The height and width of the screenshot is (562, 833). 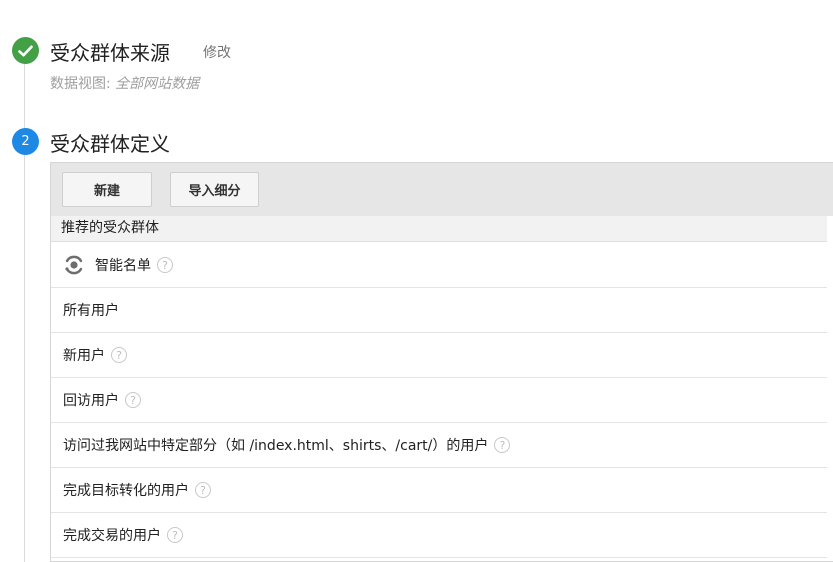 What do you see at coordinates (84, 356) in the screenshot?
I see `audience-item-label: 新用户` at bounding box center [84, 356].